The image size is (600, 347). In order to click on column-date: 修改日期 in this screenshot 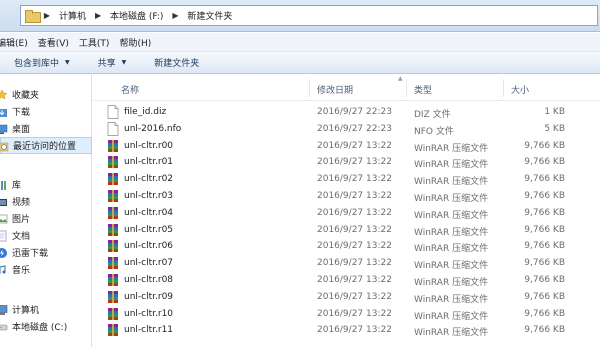, I will do `click(335, 89)`.